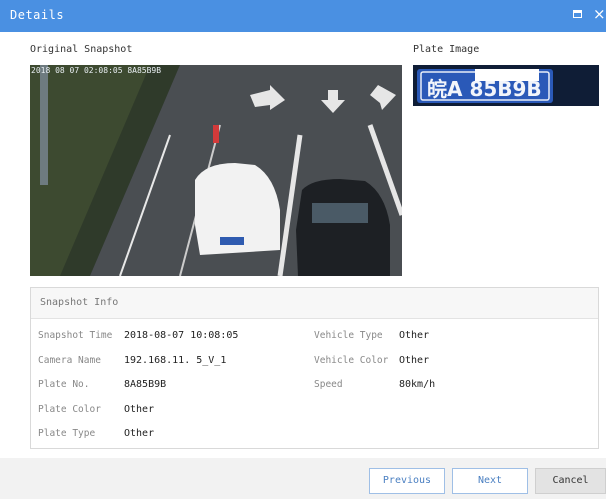 This screenshot has height=499, width=606. What do you see at coordinates (64, 384) in the screenshot?
I see `plate-no-label: Plate No.` at bounding box center [64, 384].